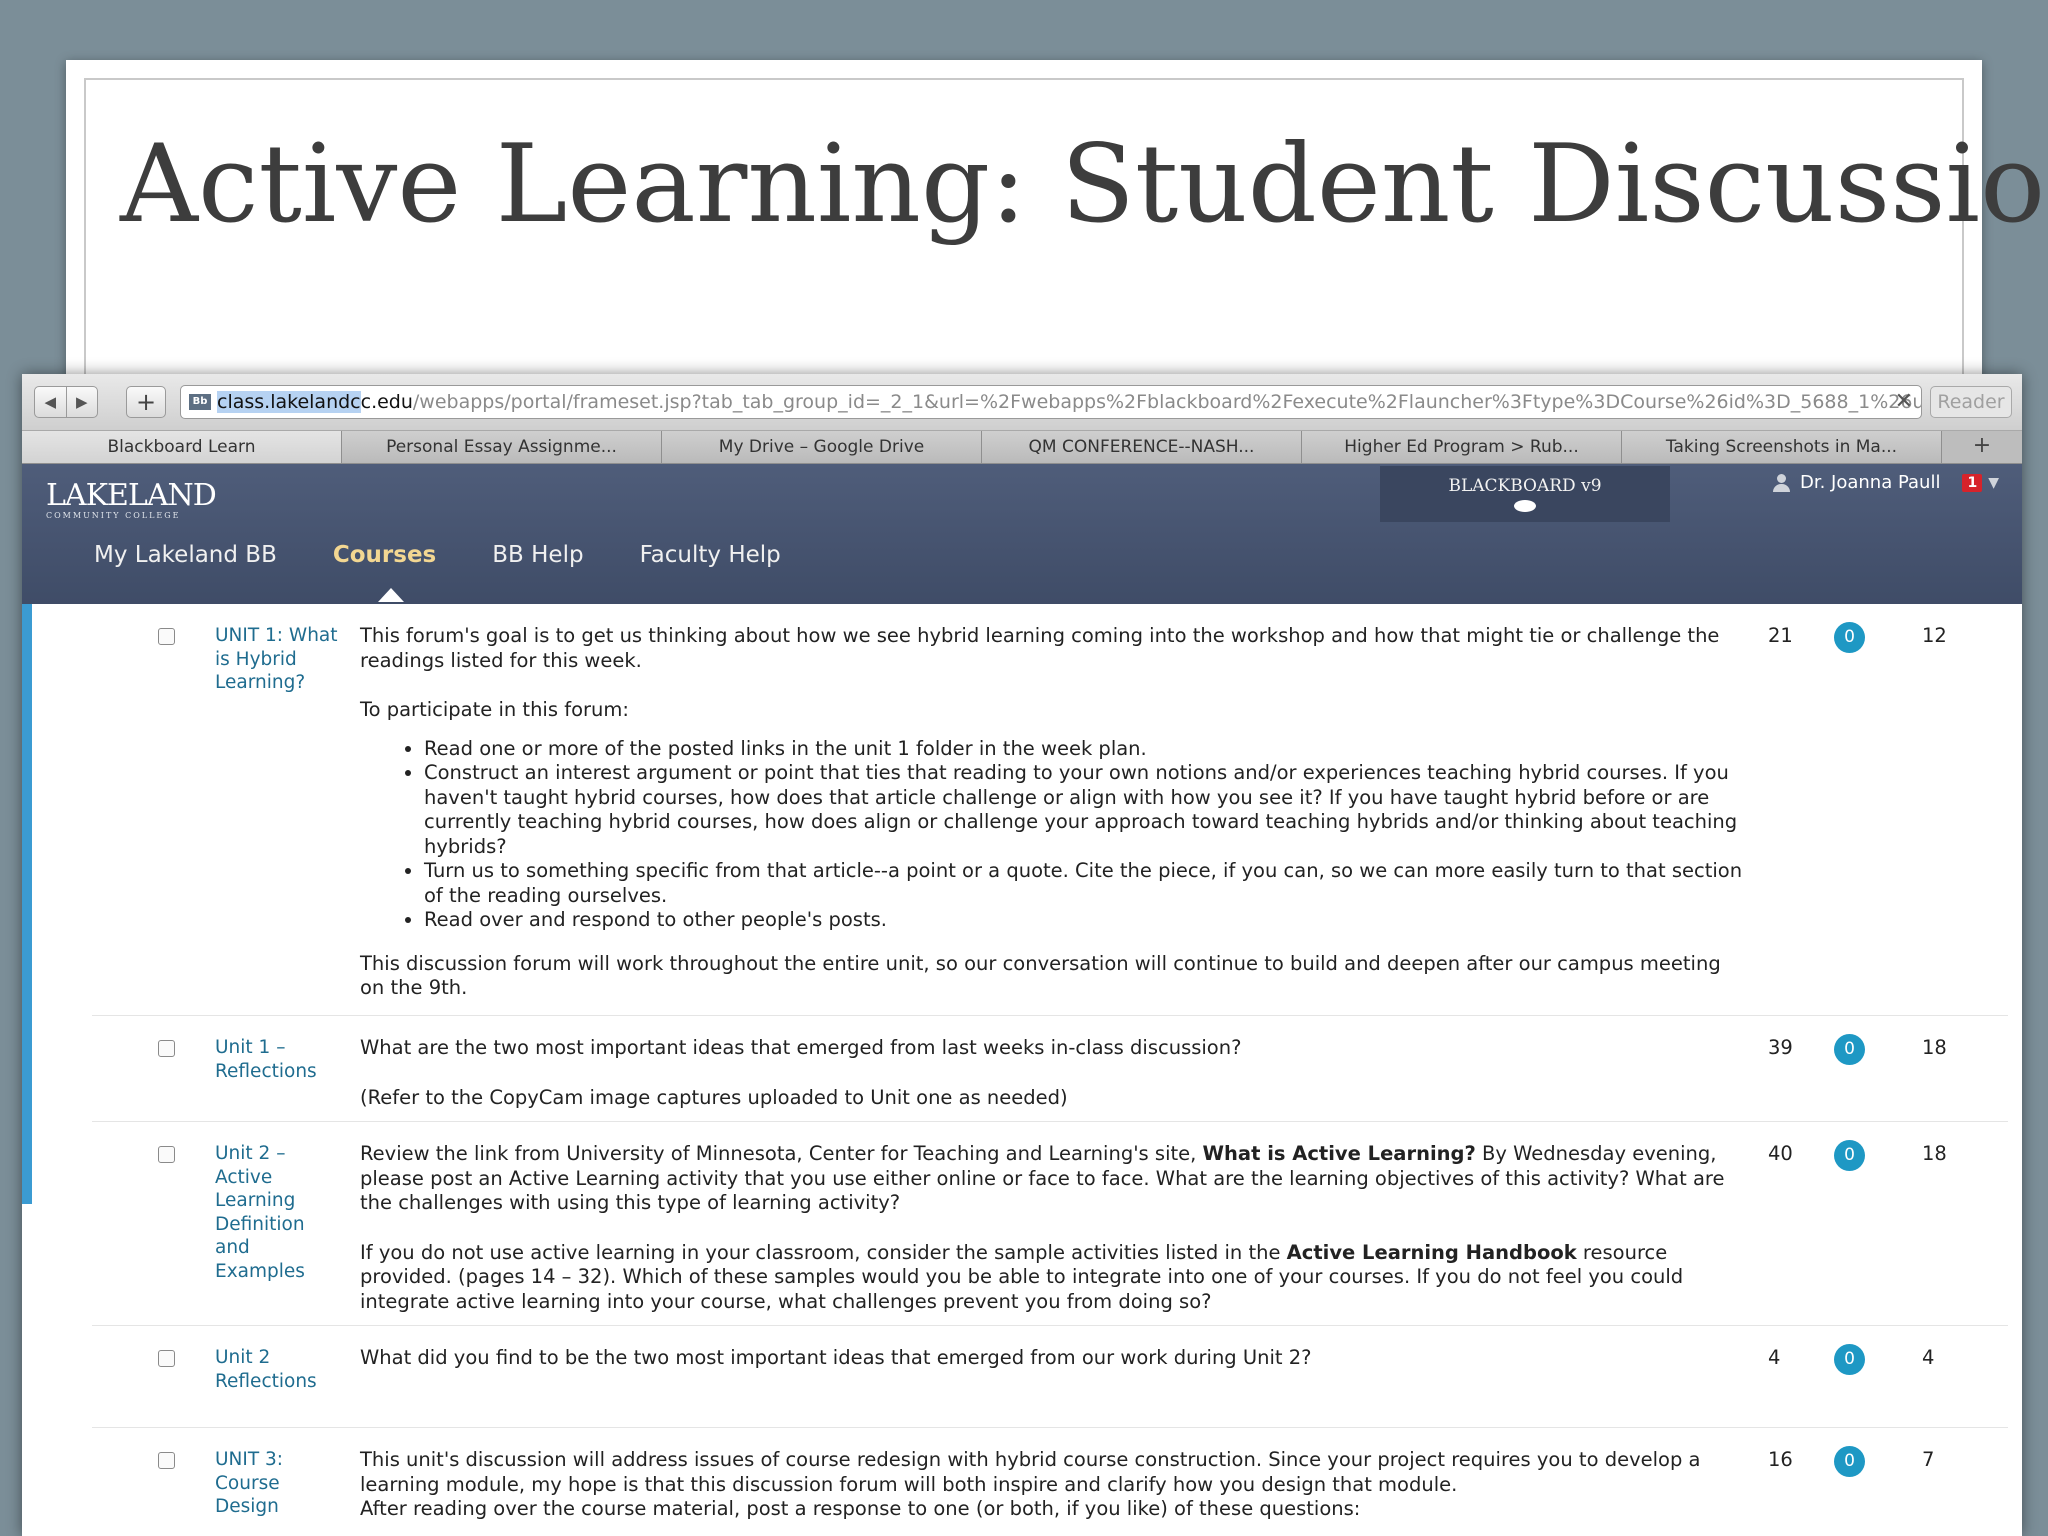  I want to click on browser-tab: My Drive – Google Drive, so click(822, 447).